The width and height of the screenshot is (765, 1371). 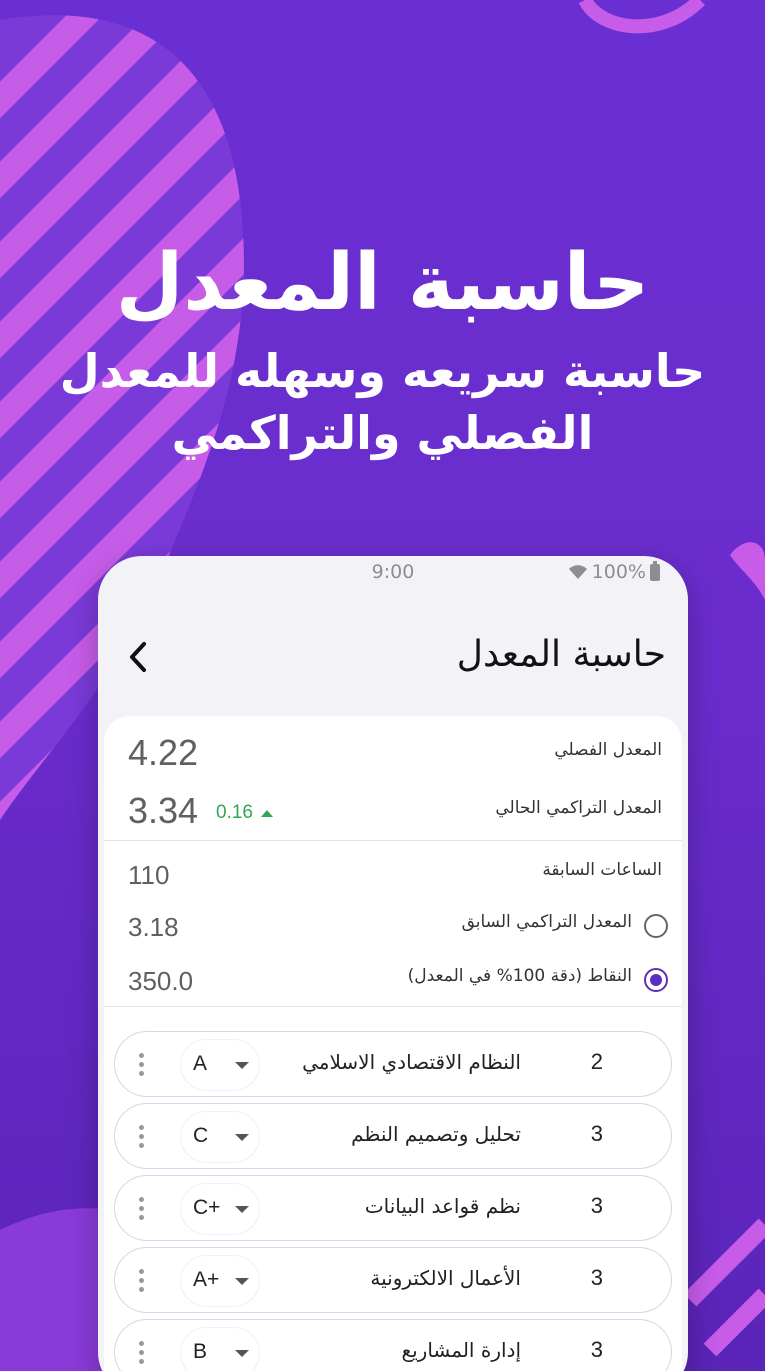 I want to click on semester-gpa-row: 4.22 المعدل الفصلي, so click(x=393, y=749).